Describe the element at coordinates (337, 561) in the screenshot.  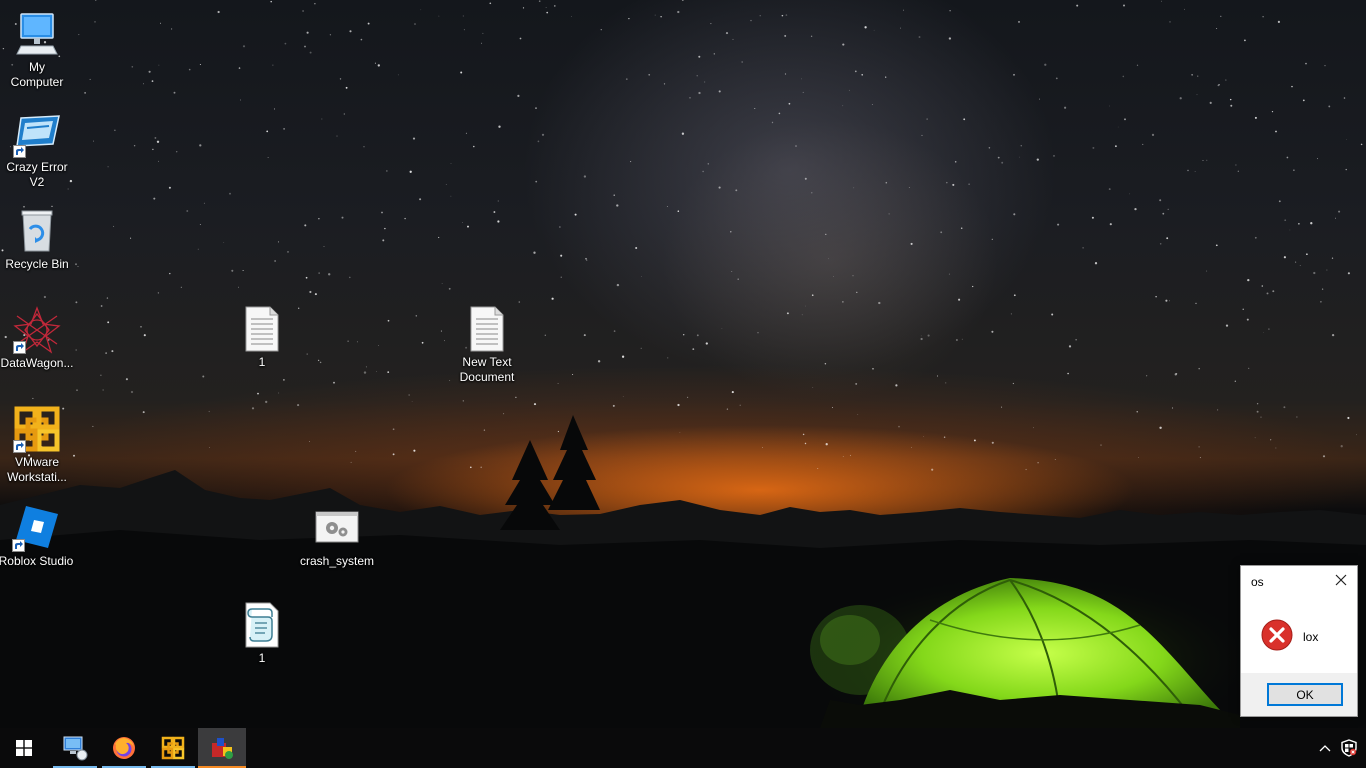
I see `desktop-icon-label: crash_system` at that location.